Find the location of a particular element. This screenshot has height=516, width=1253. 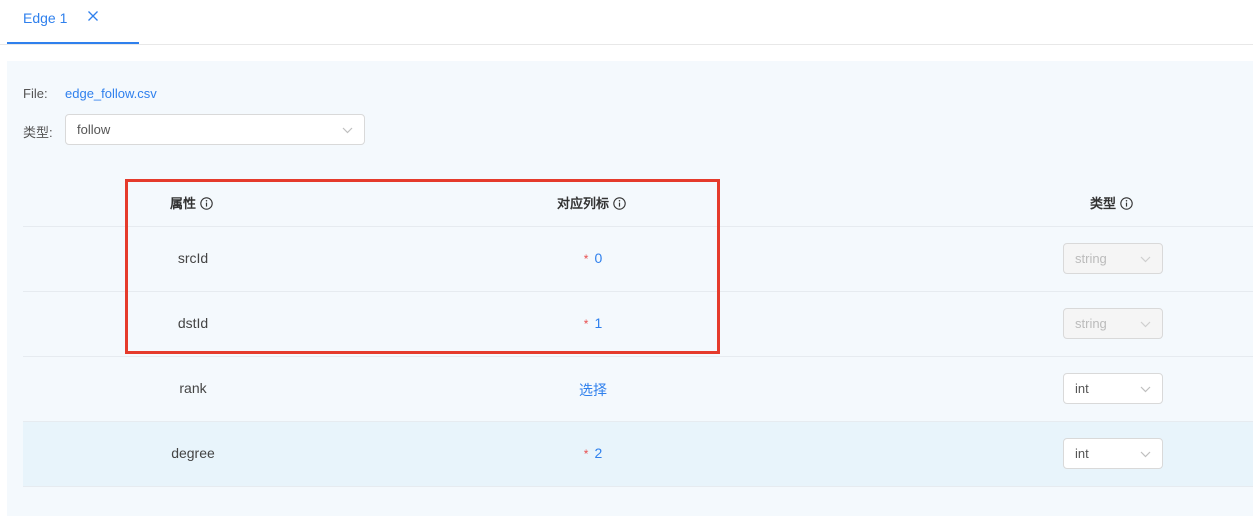

table-row: degree * 2 int is located at coordinates (638, 454).